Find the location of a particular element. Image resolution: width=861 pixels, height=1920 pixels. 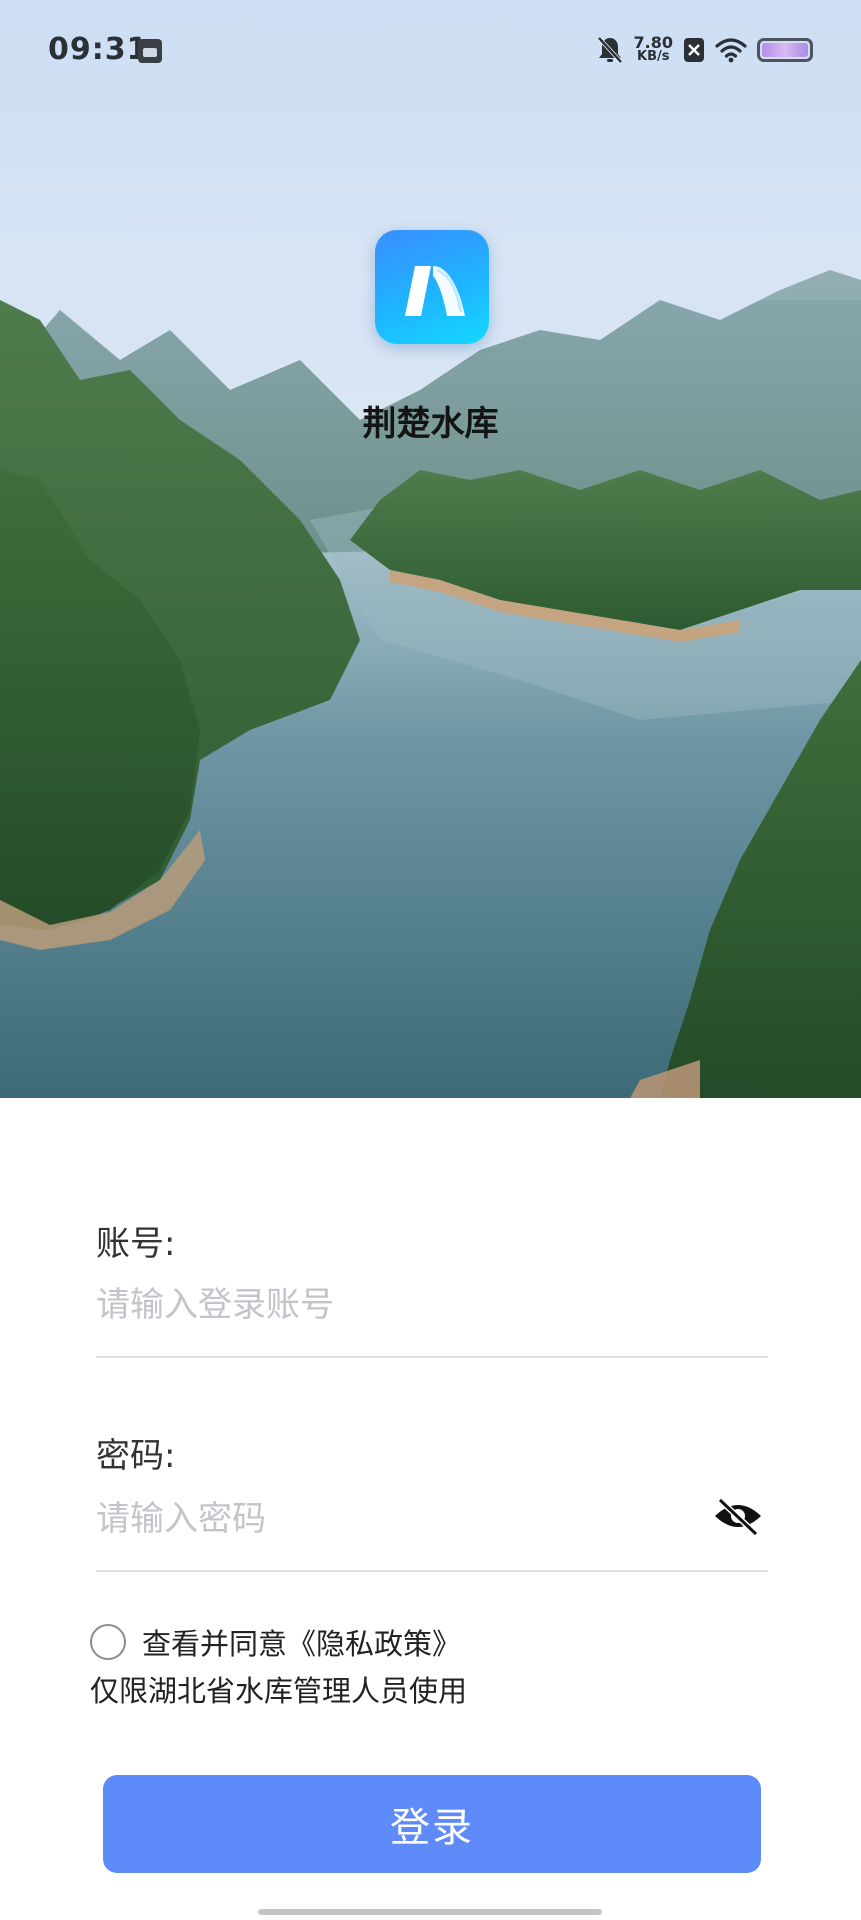

password-input is located at coordinates (396, 1519).